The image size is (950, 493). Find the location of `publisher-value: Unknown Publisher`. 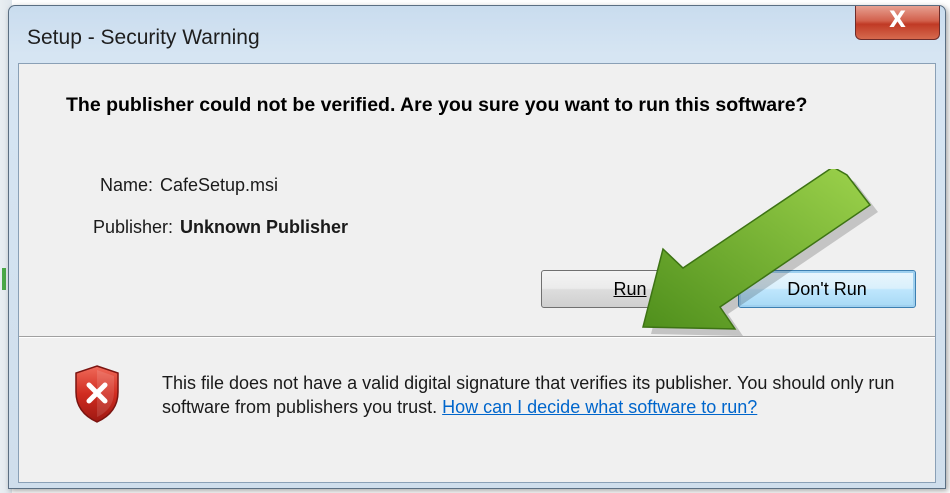

publisher-value: Unknown Publisher is located at coordinates (264, 227).